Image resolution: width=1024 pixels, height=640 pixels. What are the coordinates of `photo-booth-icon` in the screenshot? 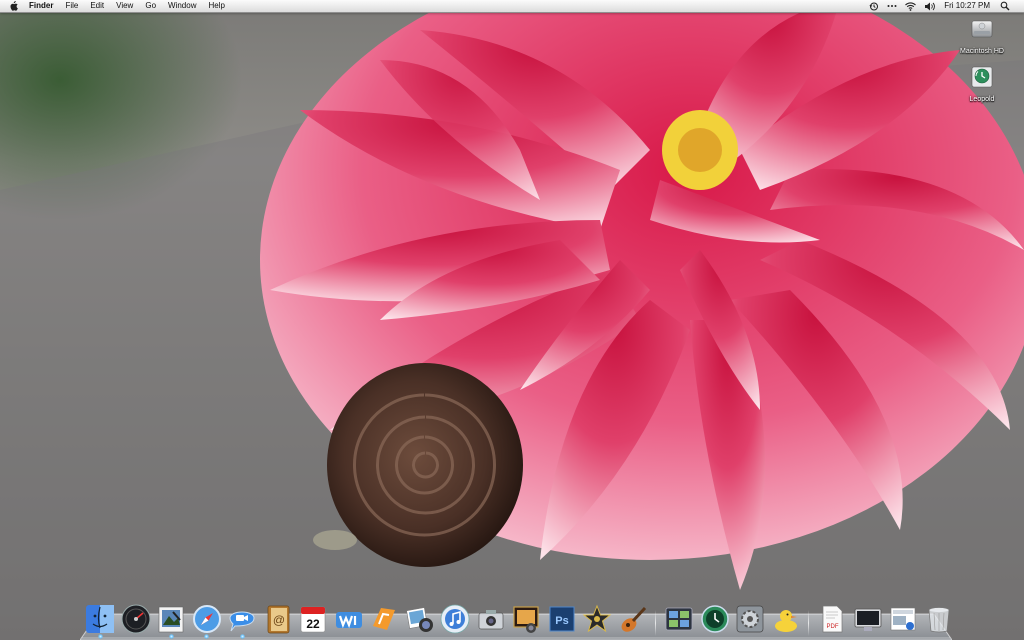 It's located at (526, 619).